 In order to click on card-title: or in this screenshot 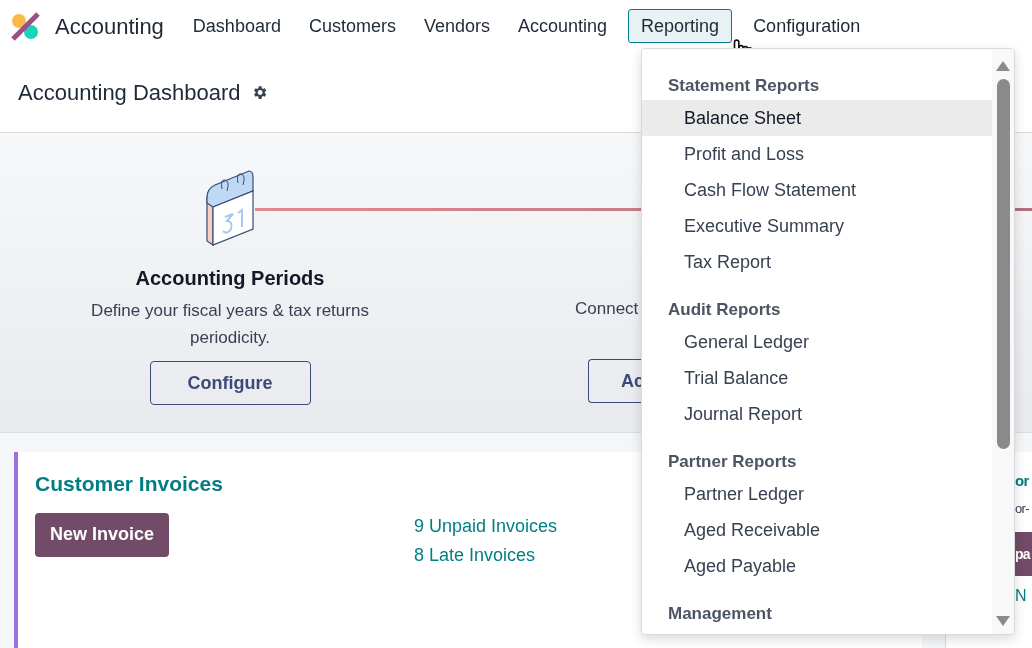, I will do `click(1022, 481)`.